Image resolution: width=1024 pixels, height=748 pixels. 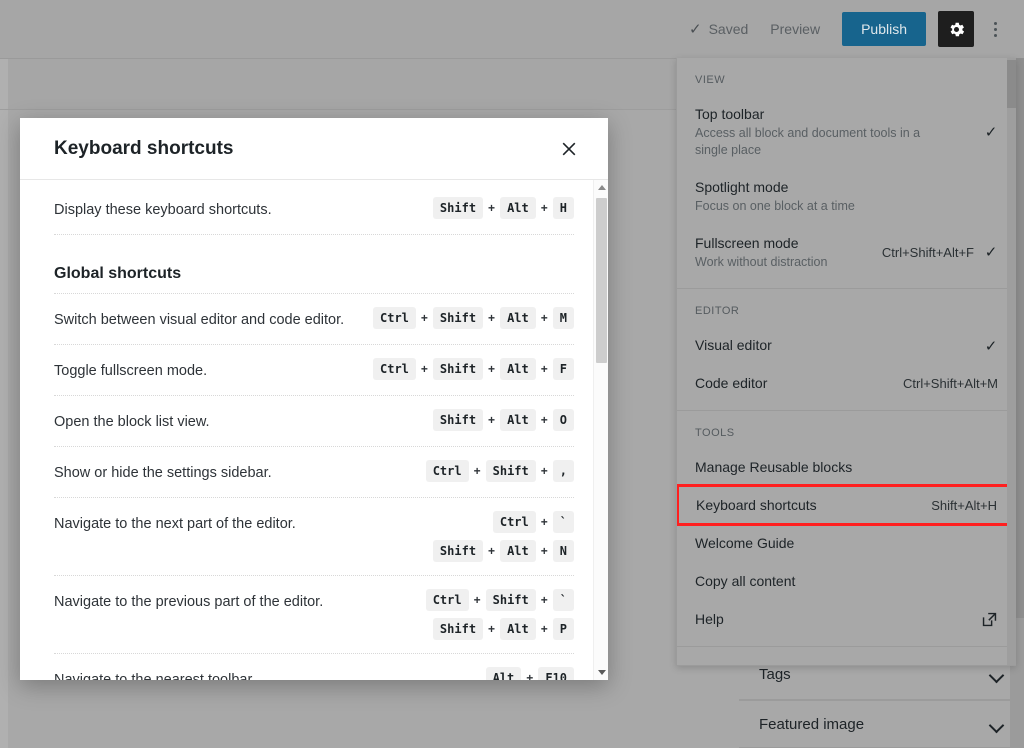 I want to click on more-options-button, so click(x=995, y=29).